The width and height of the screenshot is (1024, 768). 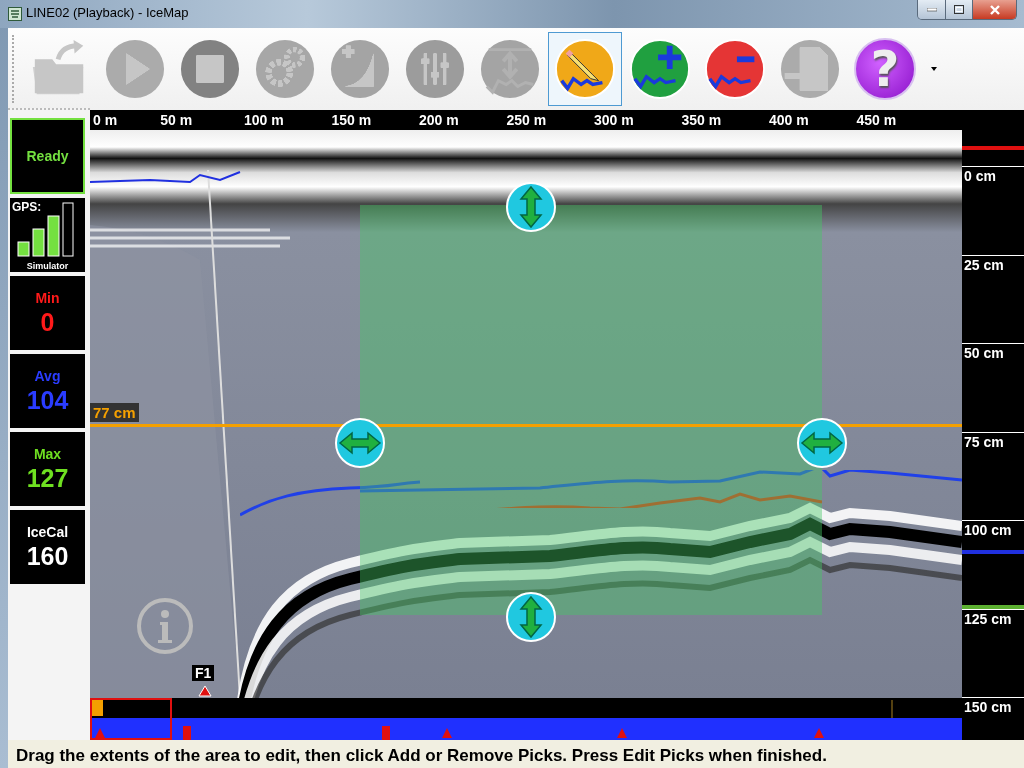 What do you see at coordinates (526, 719) in the screenshot?
I see `timeline-drawing` at bounding box center [526, 719].